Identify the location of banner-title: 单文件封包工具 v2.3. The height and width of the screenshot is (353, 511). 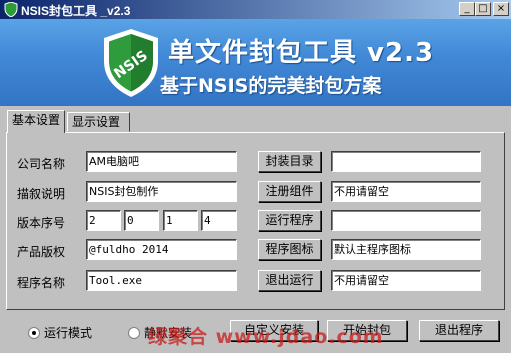
(301, 53).